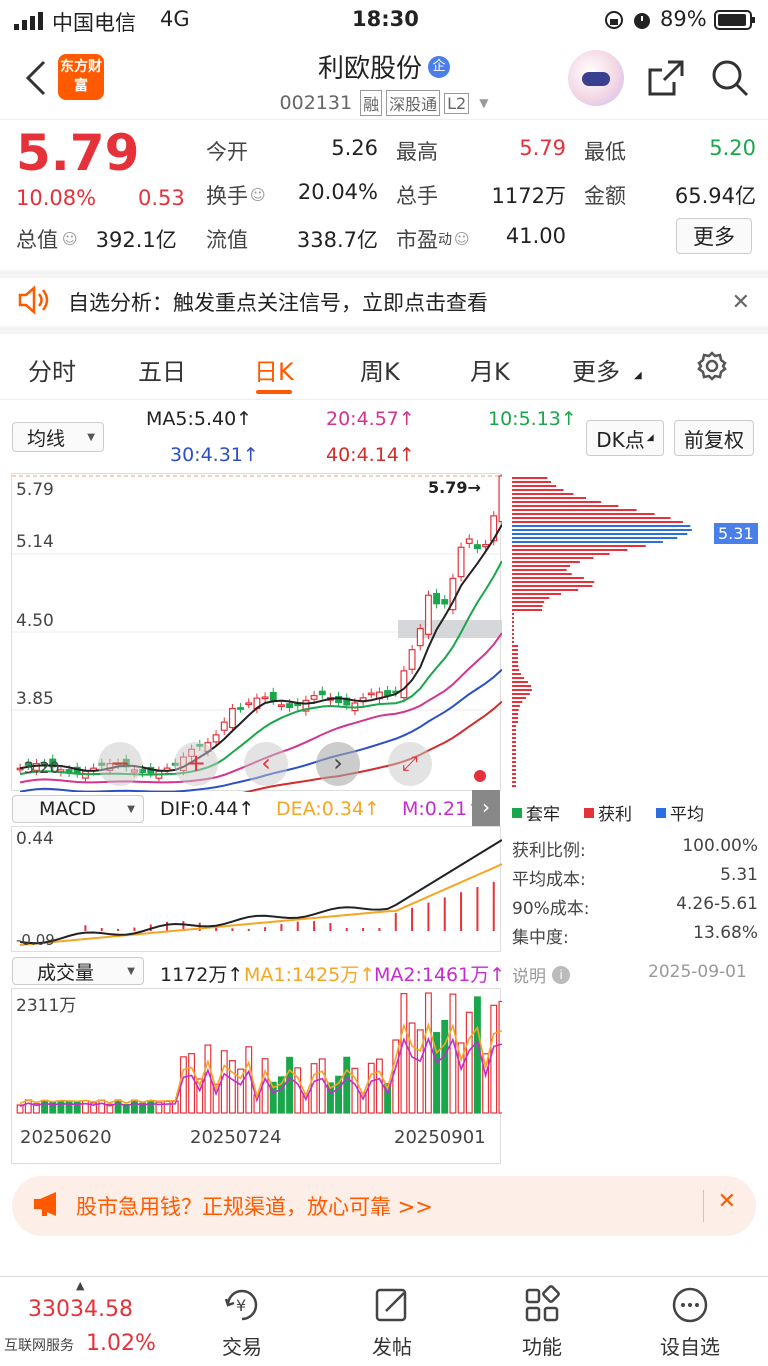  Describe the element at coordinates (316, 103) in the screenshot. I see `stock-code: 002131` at that location.